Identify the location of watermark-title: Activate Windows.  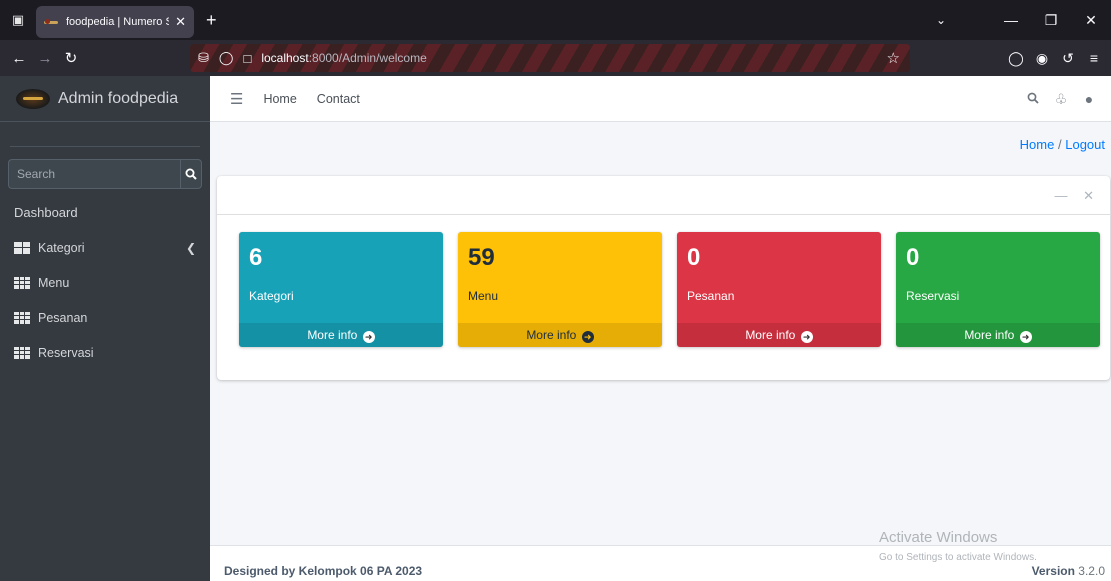
(938, 537).